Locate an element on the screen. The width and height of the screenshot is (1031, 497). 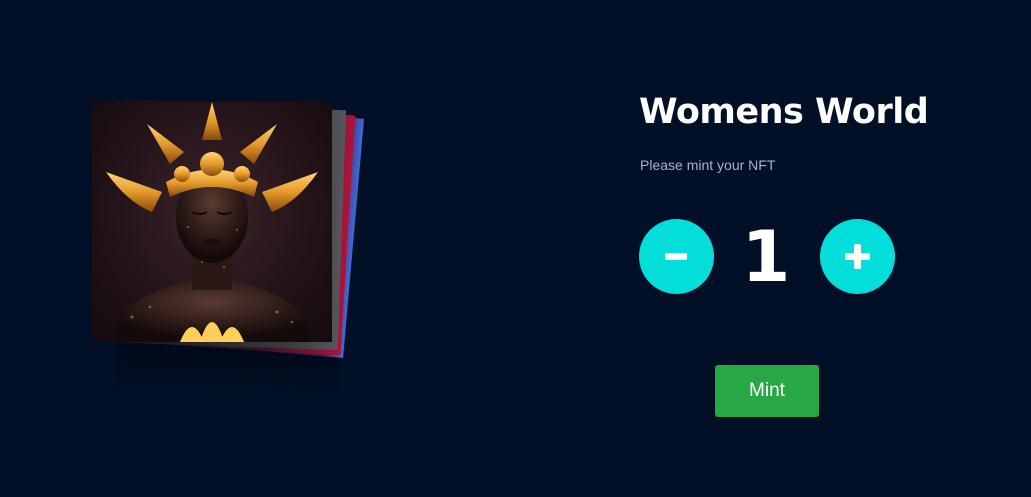
quantity-value: 1 is located at coordinates (766, 257).